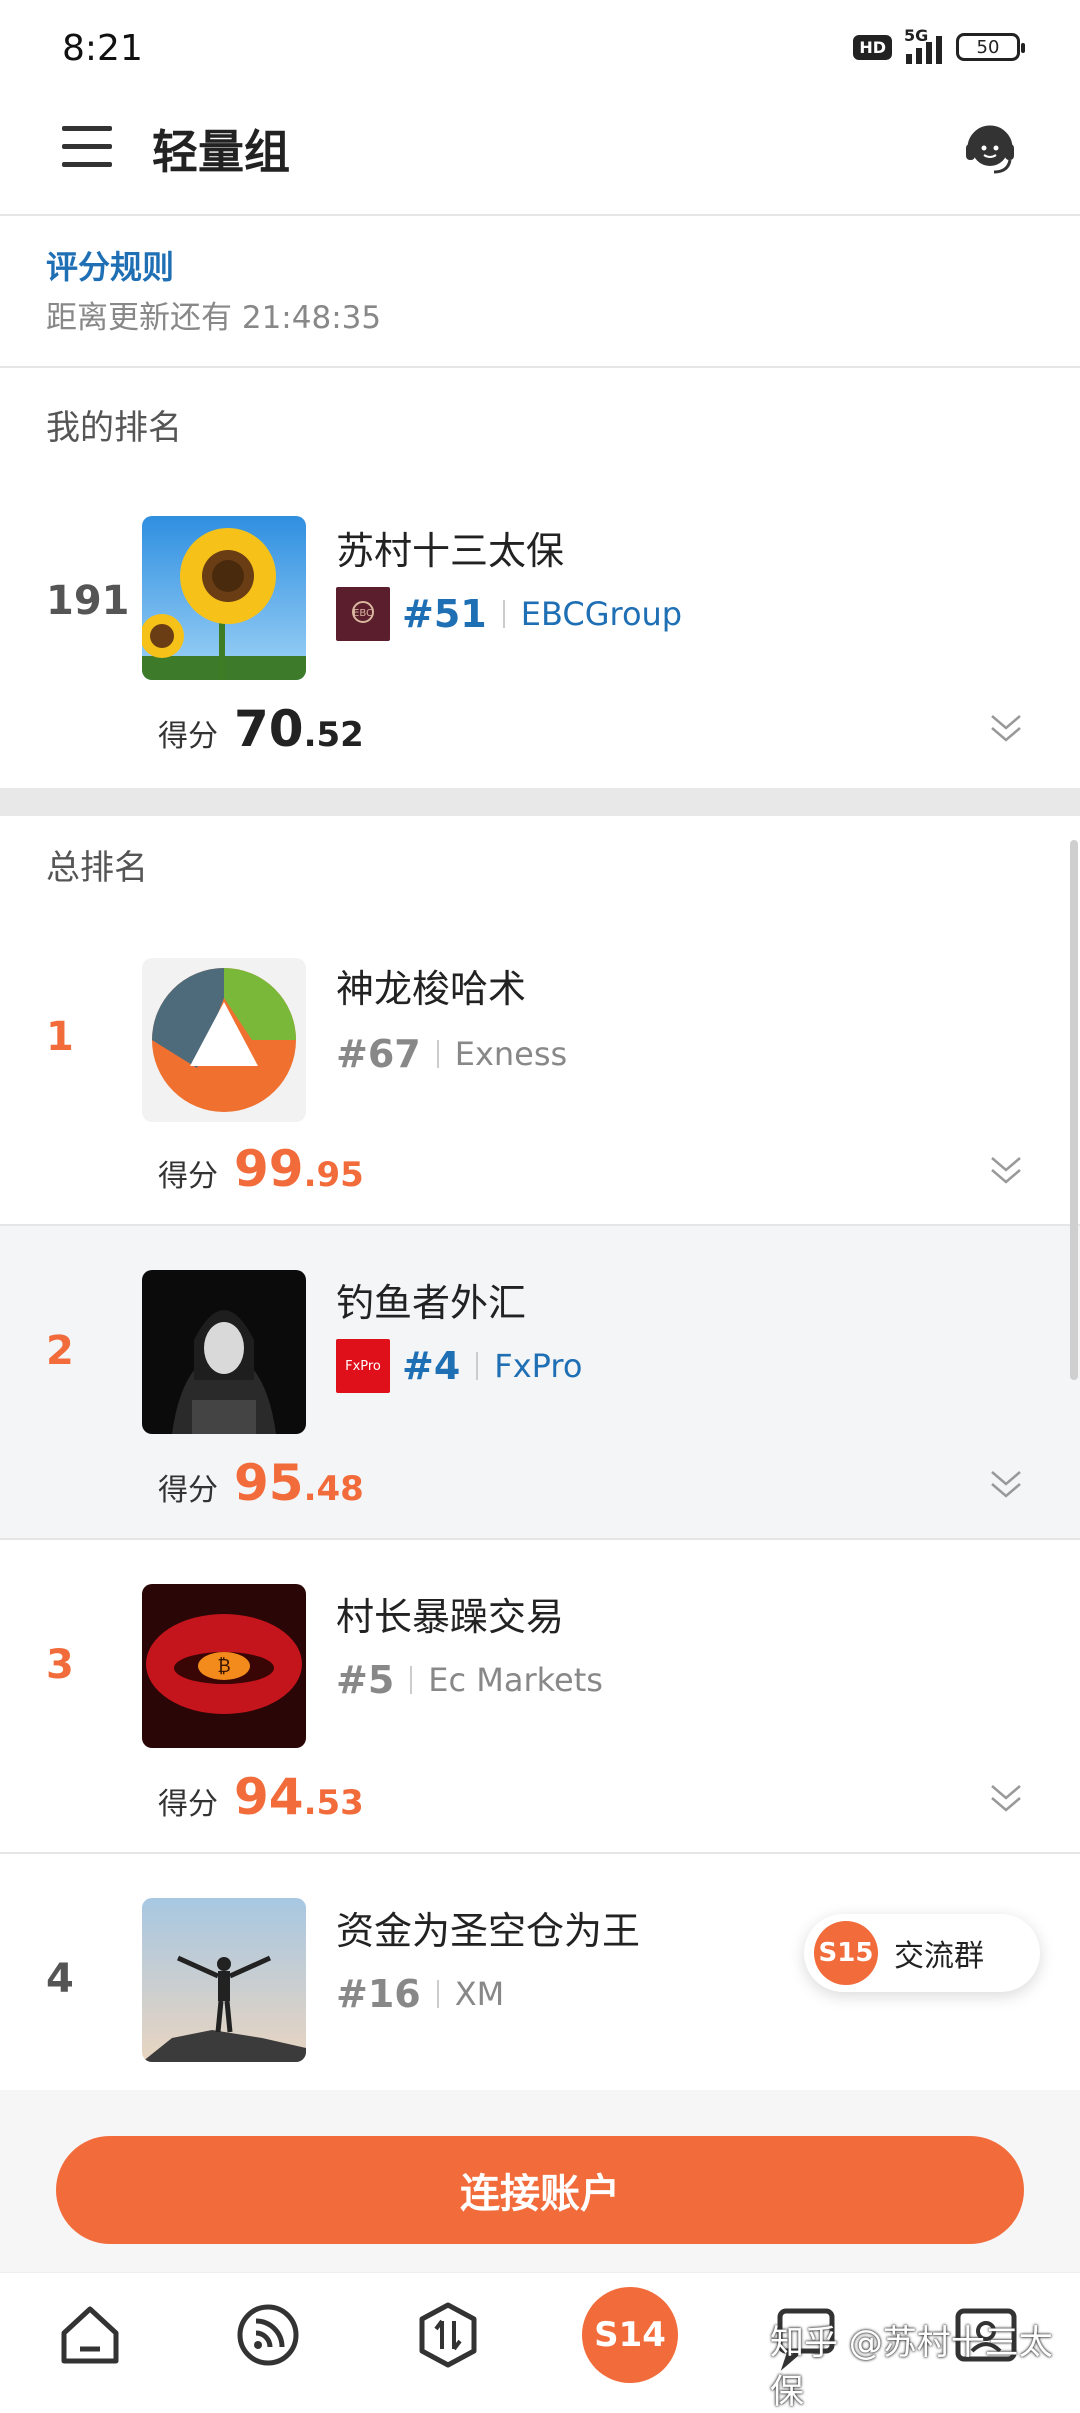 This screenshot has width=1080, height=2413. What do you see at coordinates (540, 40) in the screenshot?
I see `status-bar: 8:21 HD 5G 50` at bounding box center [540, 40].